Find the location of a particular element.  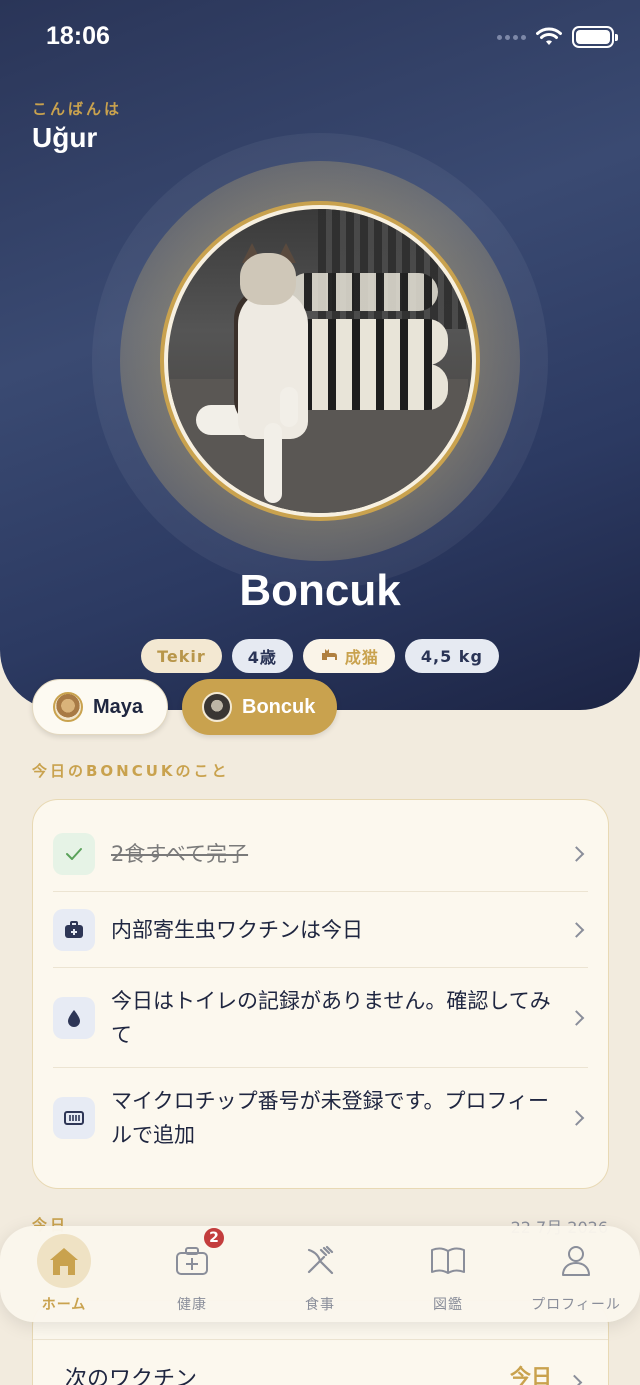

task-row: 内部寄生虫ワクチンは今日 is located at coordinates (320, 930).